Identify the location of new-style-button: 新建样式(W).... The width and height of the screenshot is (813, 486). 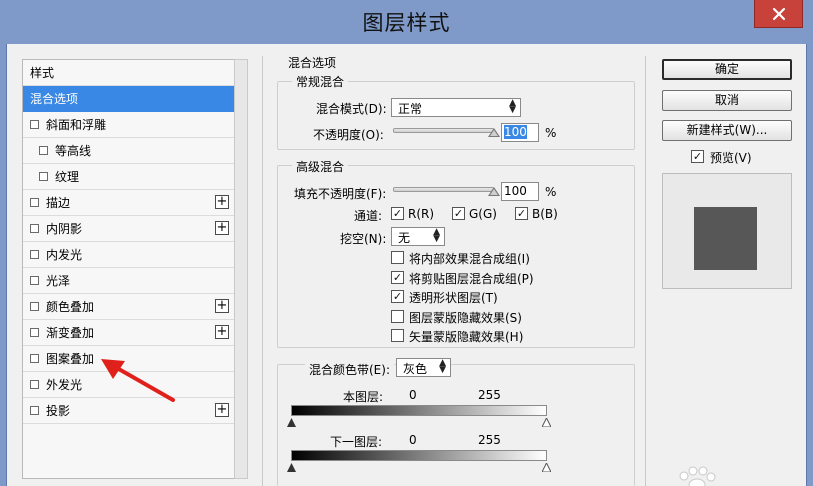
(727, 130).